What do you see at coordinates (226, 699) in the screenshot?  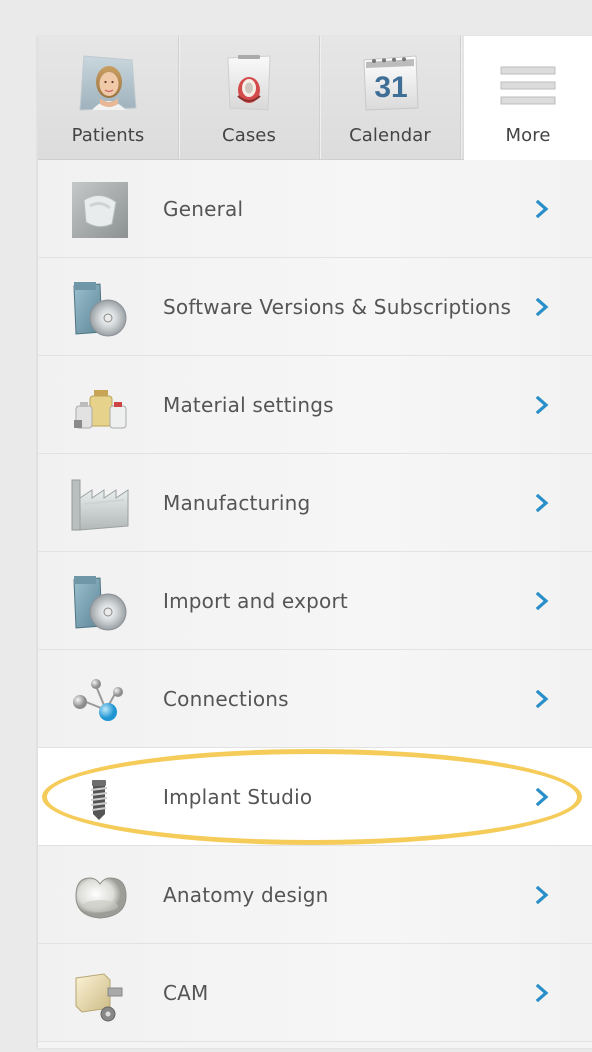 I see `menu-item-label: Connections` at bounding box center [226, 699].